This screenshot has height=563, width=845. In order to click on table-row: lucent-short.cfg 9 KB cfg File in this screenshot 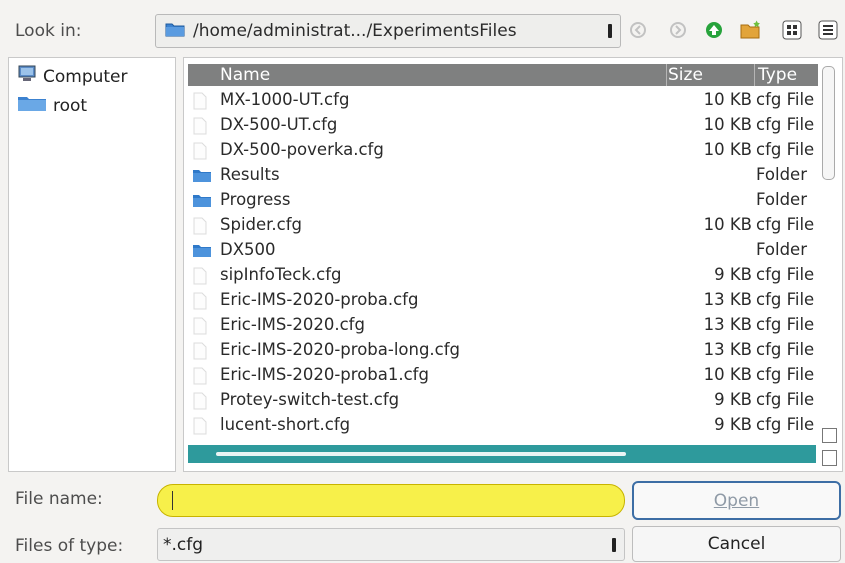, I will do `click(504, 425)`.